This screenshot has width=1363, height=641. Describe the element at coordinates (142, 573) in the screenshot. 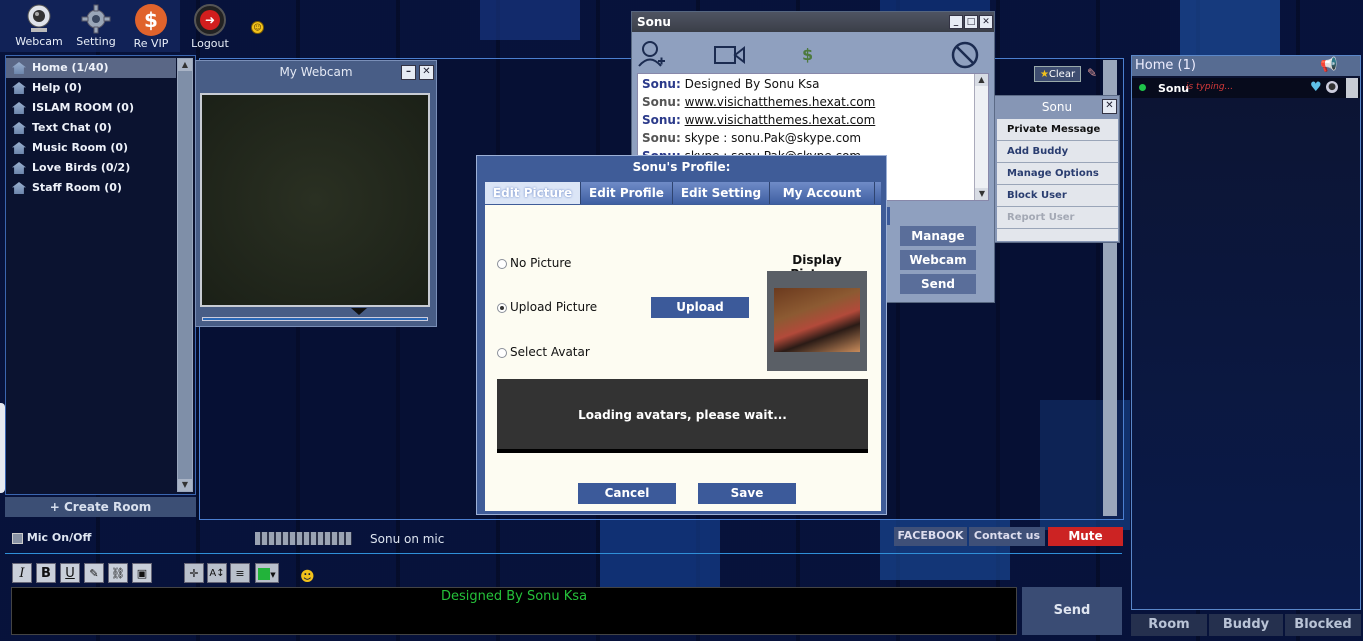

I see `image-icon: ▣` at that location.